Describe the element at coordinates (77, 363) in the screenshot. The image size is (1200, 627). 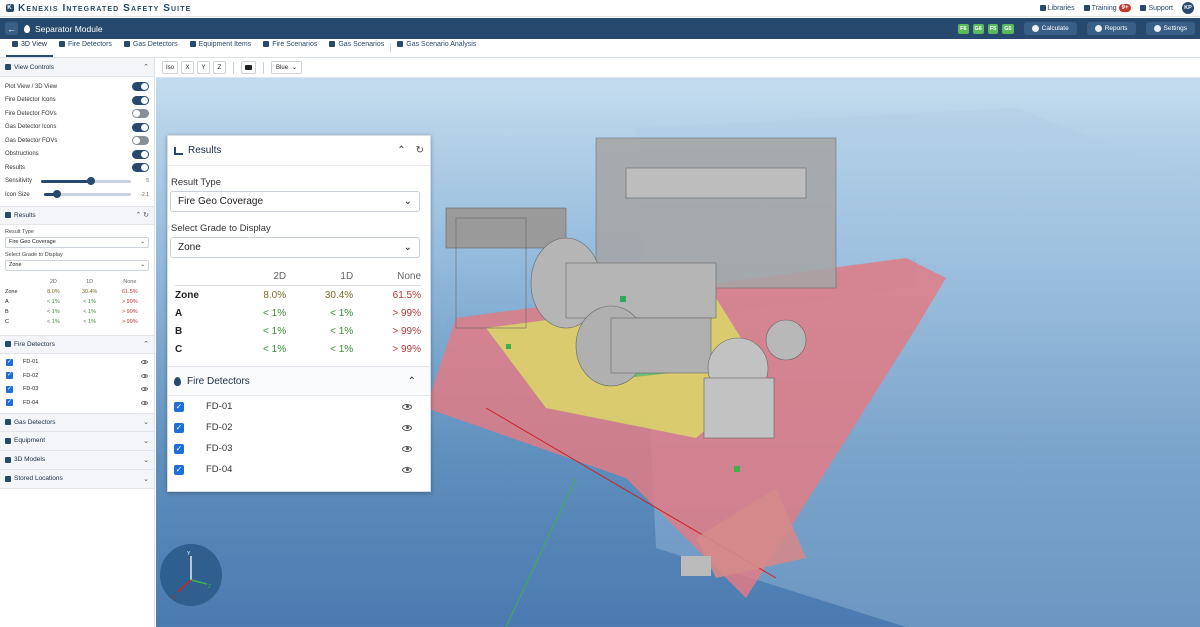
I see `list-item: ✓ FD-01` at that location.